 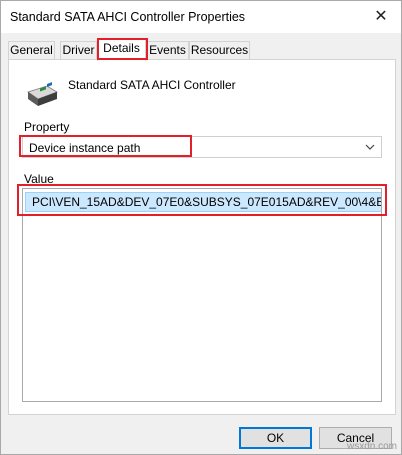 What do you see at coordinates (371, 446) in the screenshot?
I see `watermark: wsxdn.com` at bounding box center [371, 446].